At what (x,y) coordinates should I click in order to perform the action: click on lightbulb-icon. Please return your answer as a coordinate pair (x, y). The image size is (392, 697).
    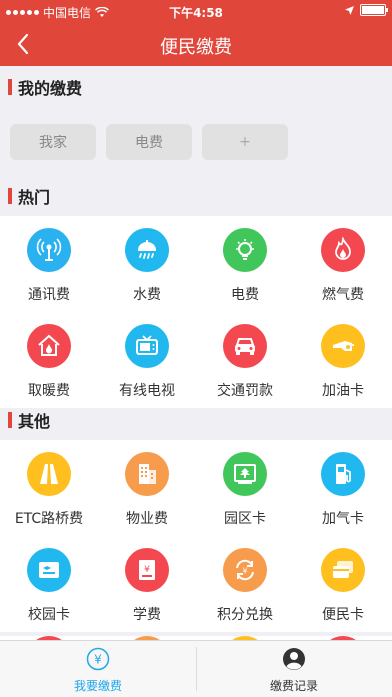
    Looking at the image, I should click on (245, 250).